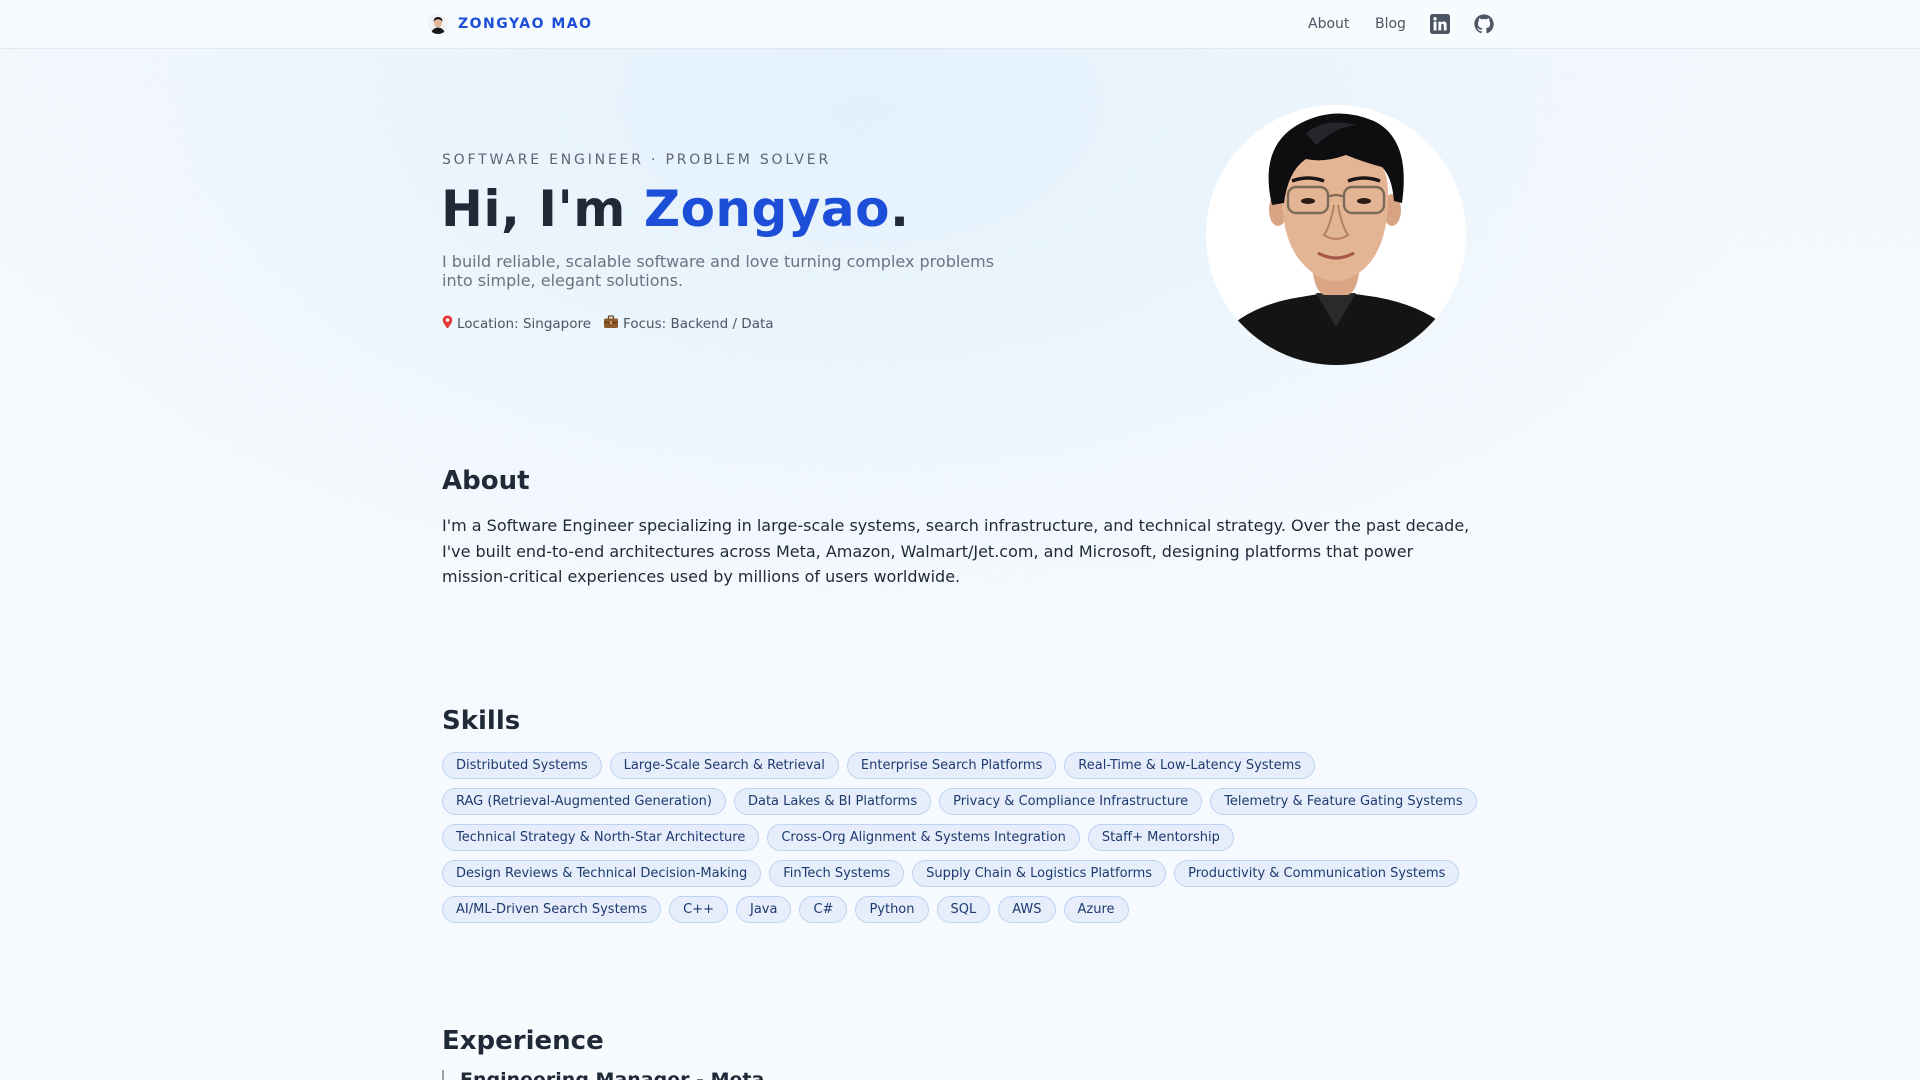  I want to click on about-heading: About, so click(486, 481).